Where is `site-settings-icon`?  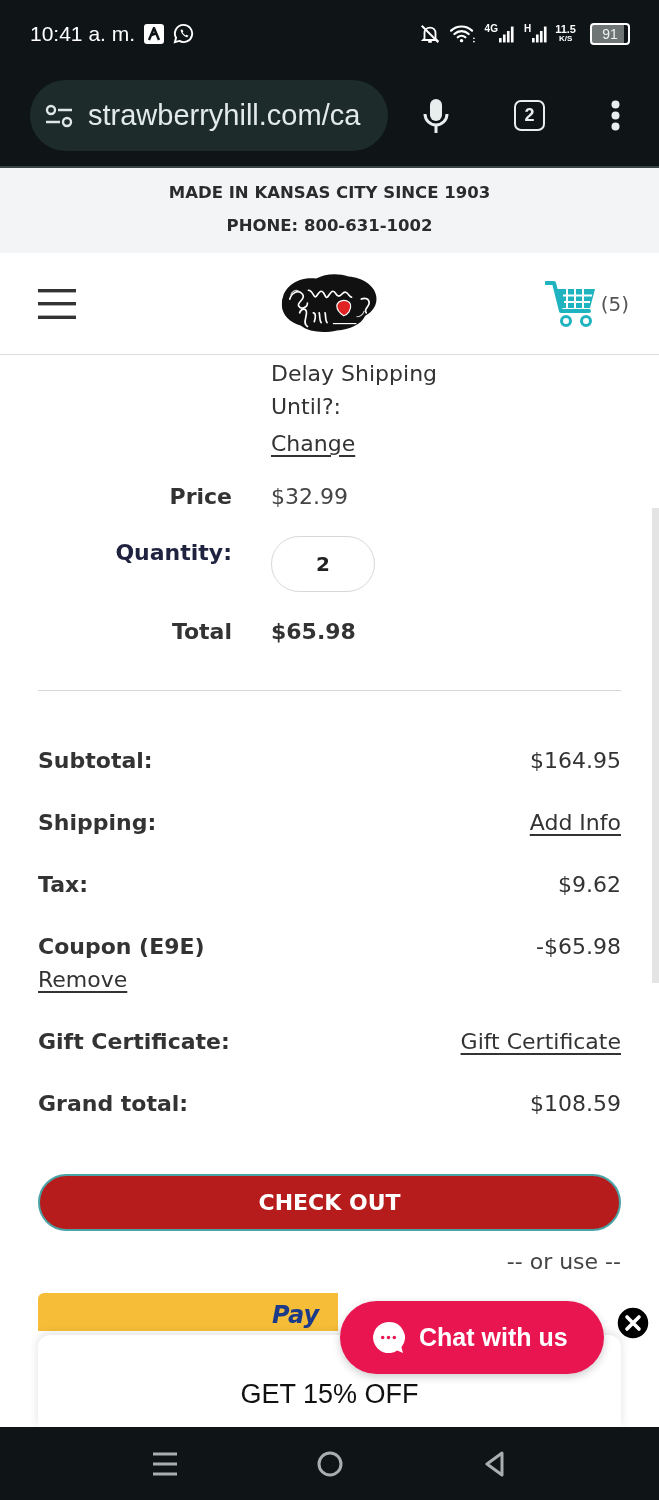
site-settings-icon is located at coordinates (59, 115).